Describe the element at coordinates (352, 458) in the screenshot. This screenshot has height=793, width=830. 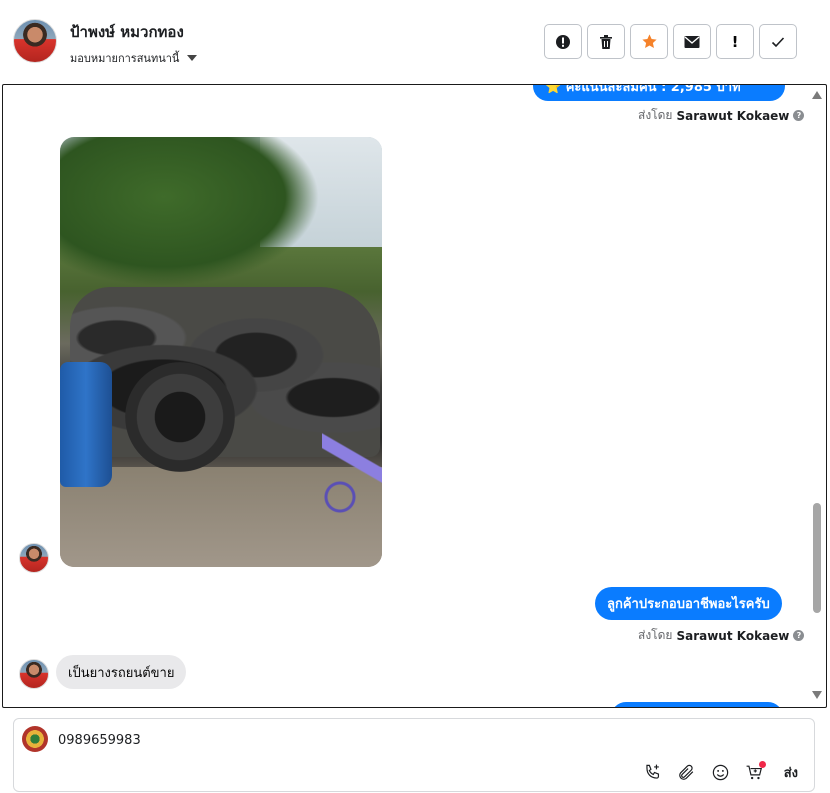
I see `photo-bicycle` at that location.